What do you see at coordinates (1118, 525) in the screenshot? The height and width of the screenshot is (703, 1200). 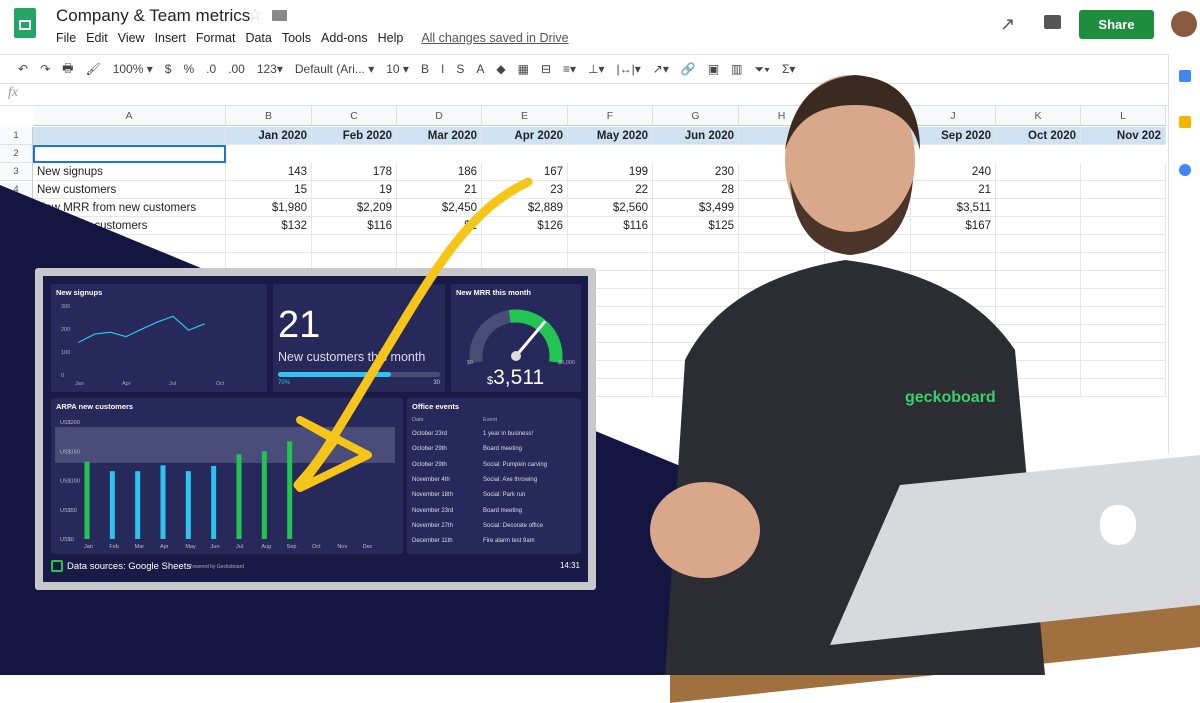 I see `apple-logo-icon` at bounding box center [1118, 525].